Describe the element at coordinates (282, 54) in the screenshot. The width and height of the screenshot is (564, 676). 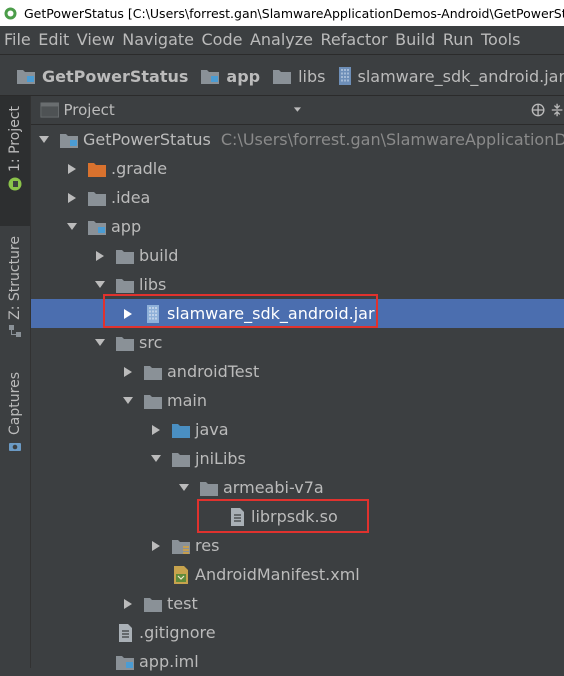
I see `menu-divider` at that location.